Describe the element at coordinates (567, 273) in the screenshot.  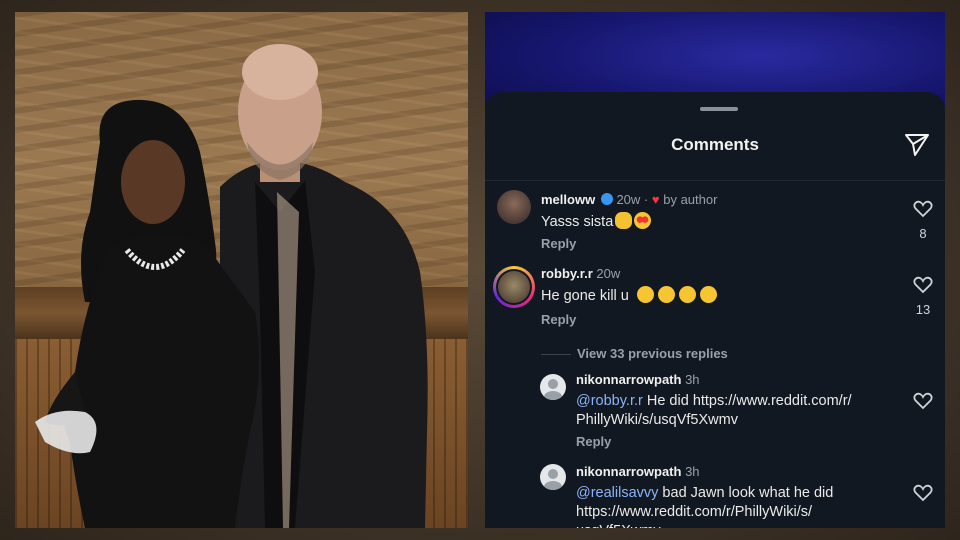
I see `comment-username: robby.r.r` at that location.